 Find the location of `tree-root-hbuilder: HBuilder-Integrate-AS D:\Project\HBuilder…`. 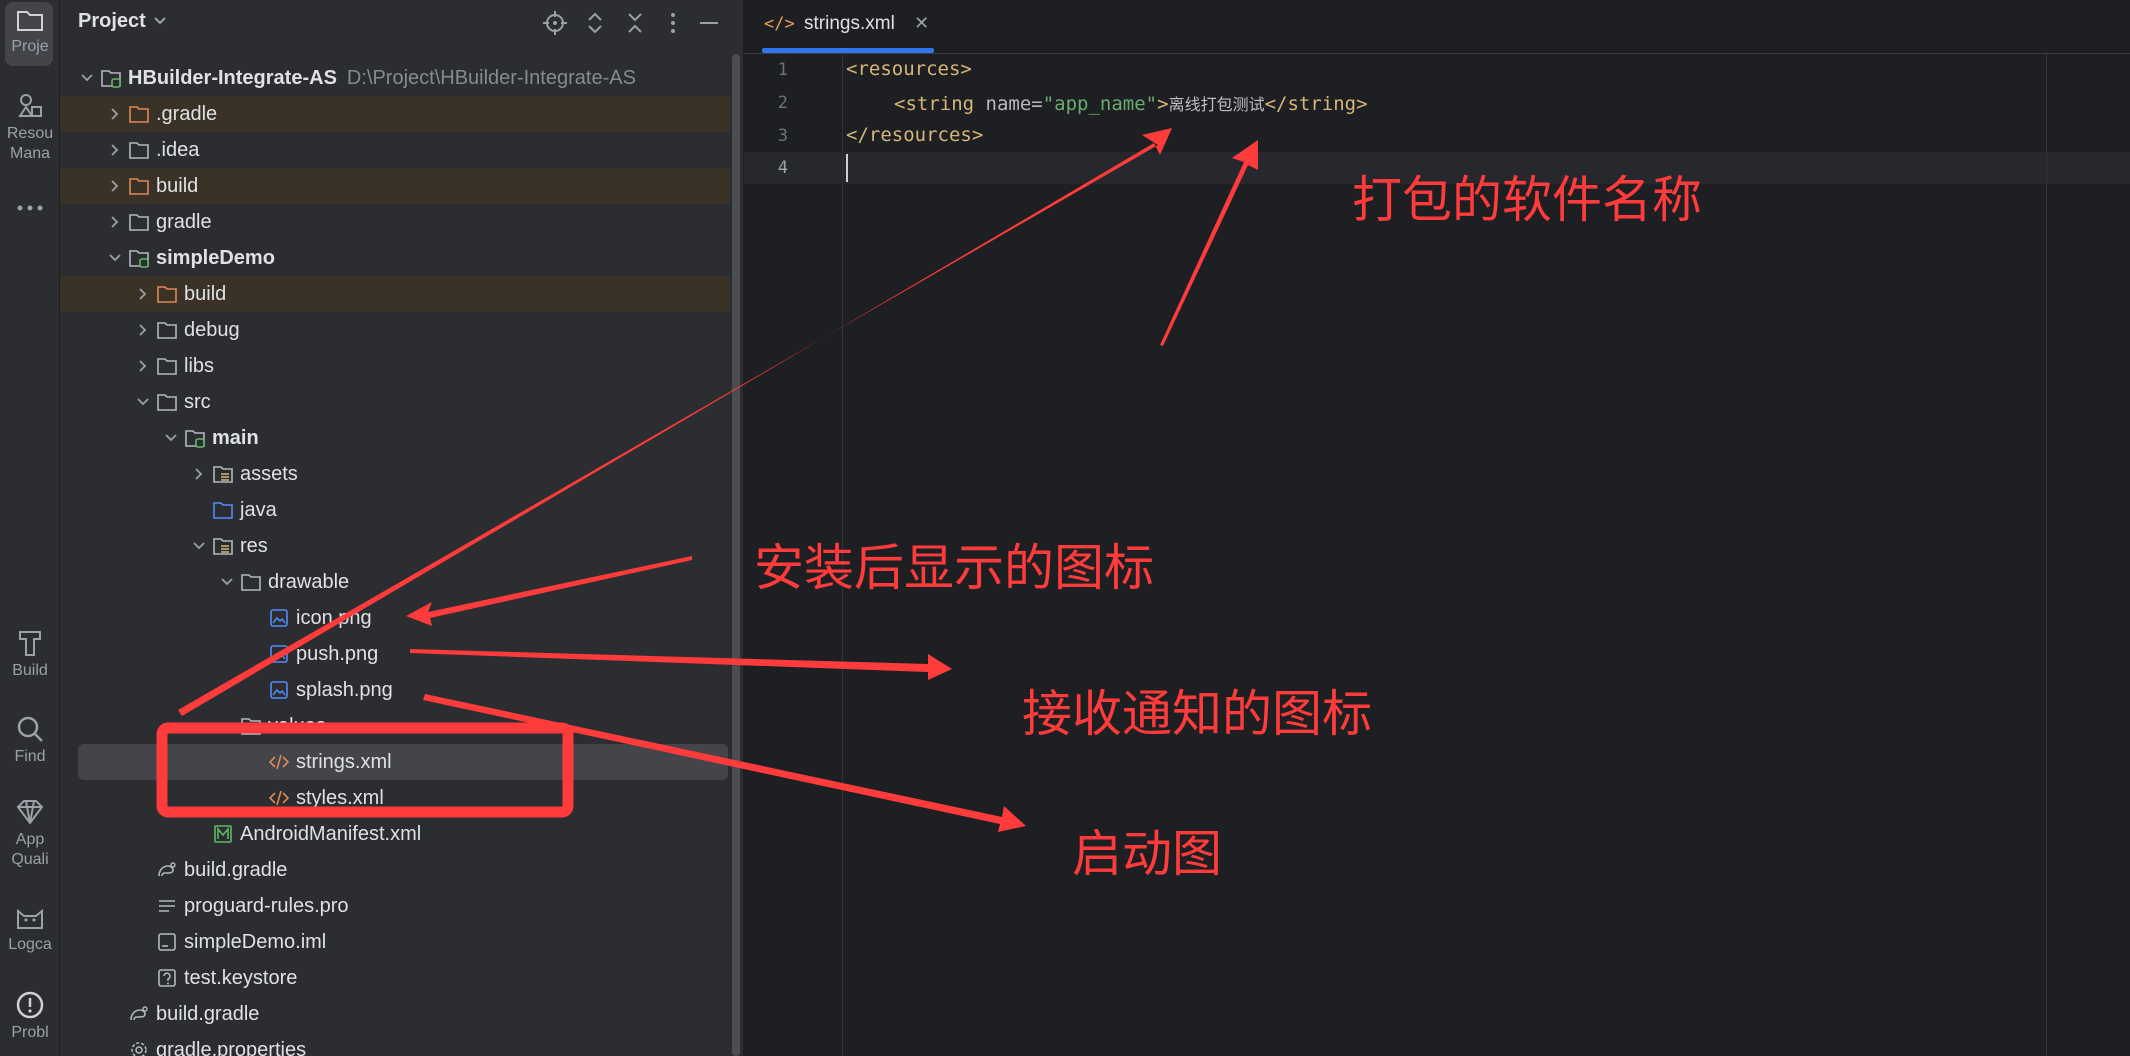

tree-root-hbuilder: HBuilder-Integrate-AS D:\Project\HBuilder… is located at coordinates (395, 78).